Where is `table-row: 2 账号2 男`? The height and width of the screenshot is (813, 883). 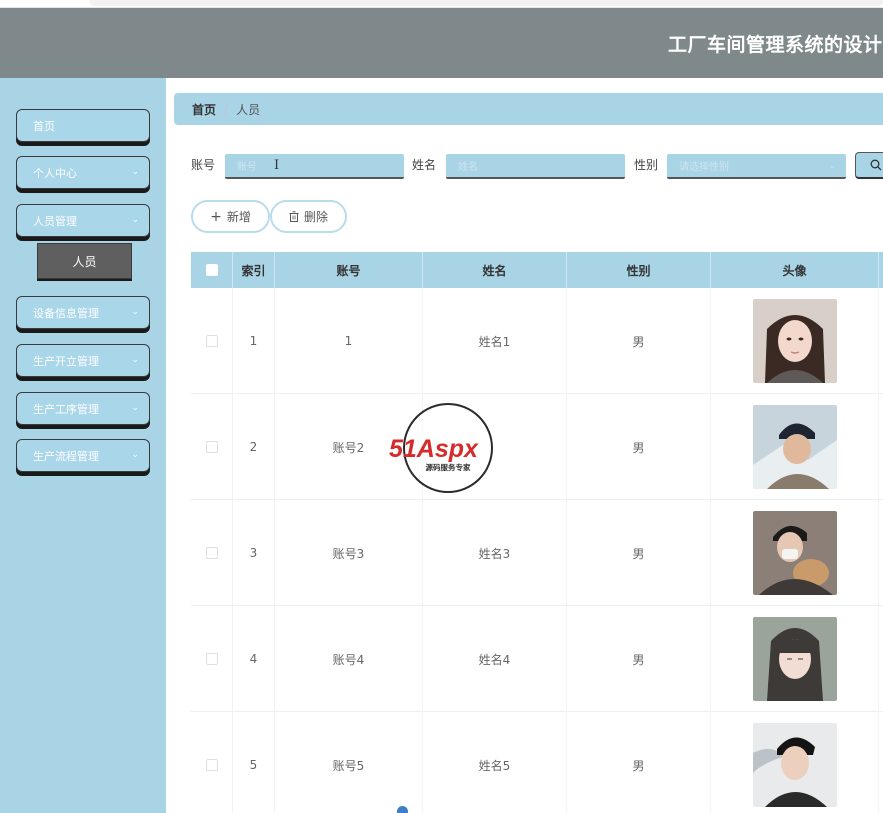
table-row: 2 账号2 男 is located at coordinates (537, 447).